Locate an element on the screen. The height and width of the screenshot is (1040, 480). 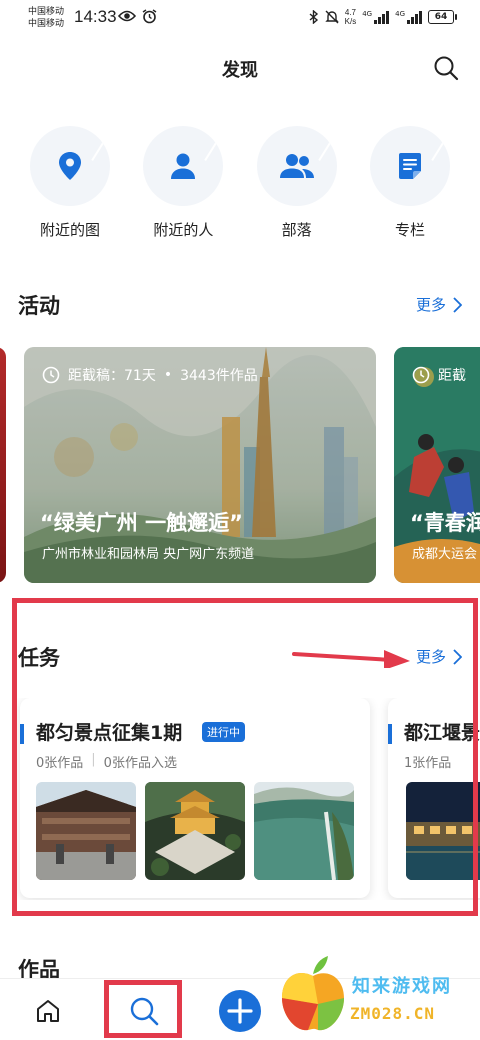
signal-tag-1: 4G is located at coordinates (367, 14).